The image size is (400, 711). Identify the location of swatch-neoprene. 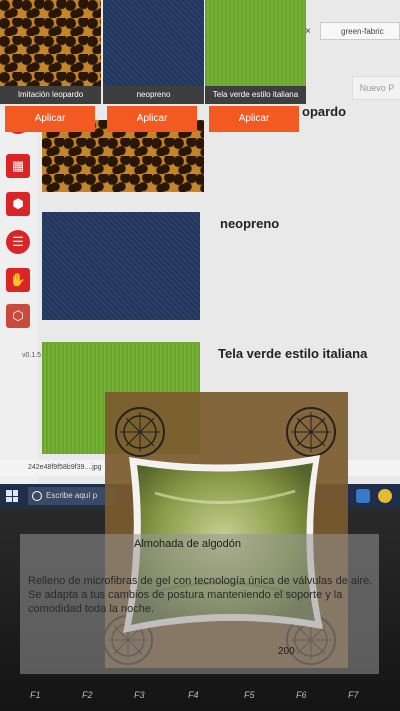
(153, 43).